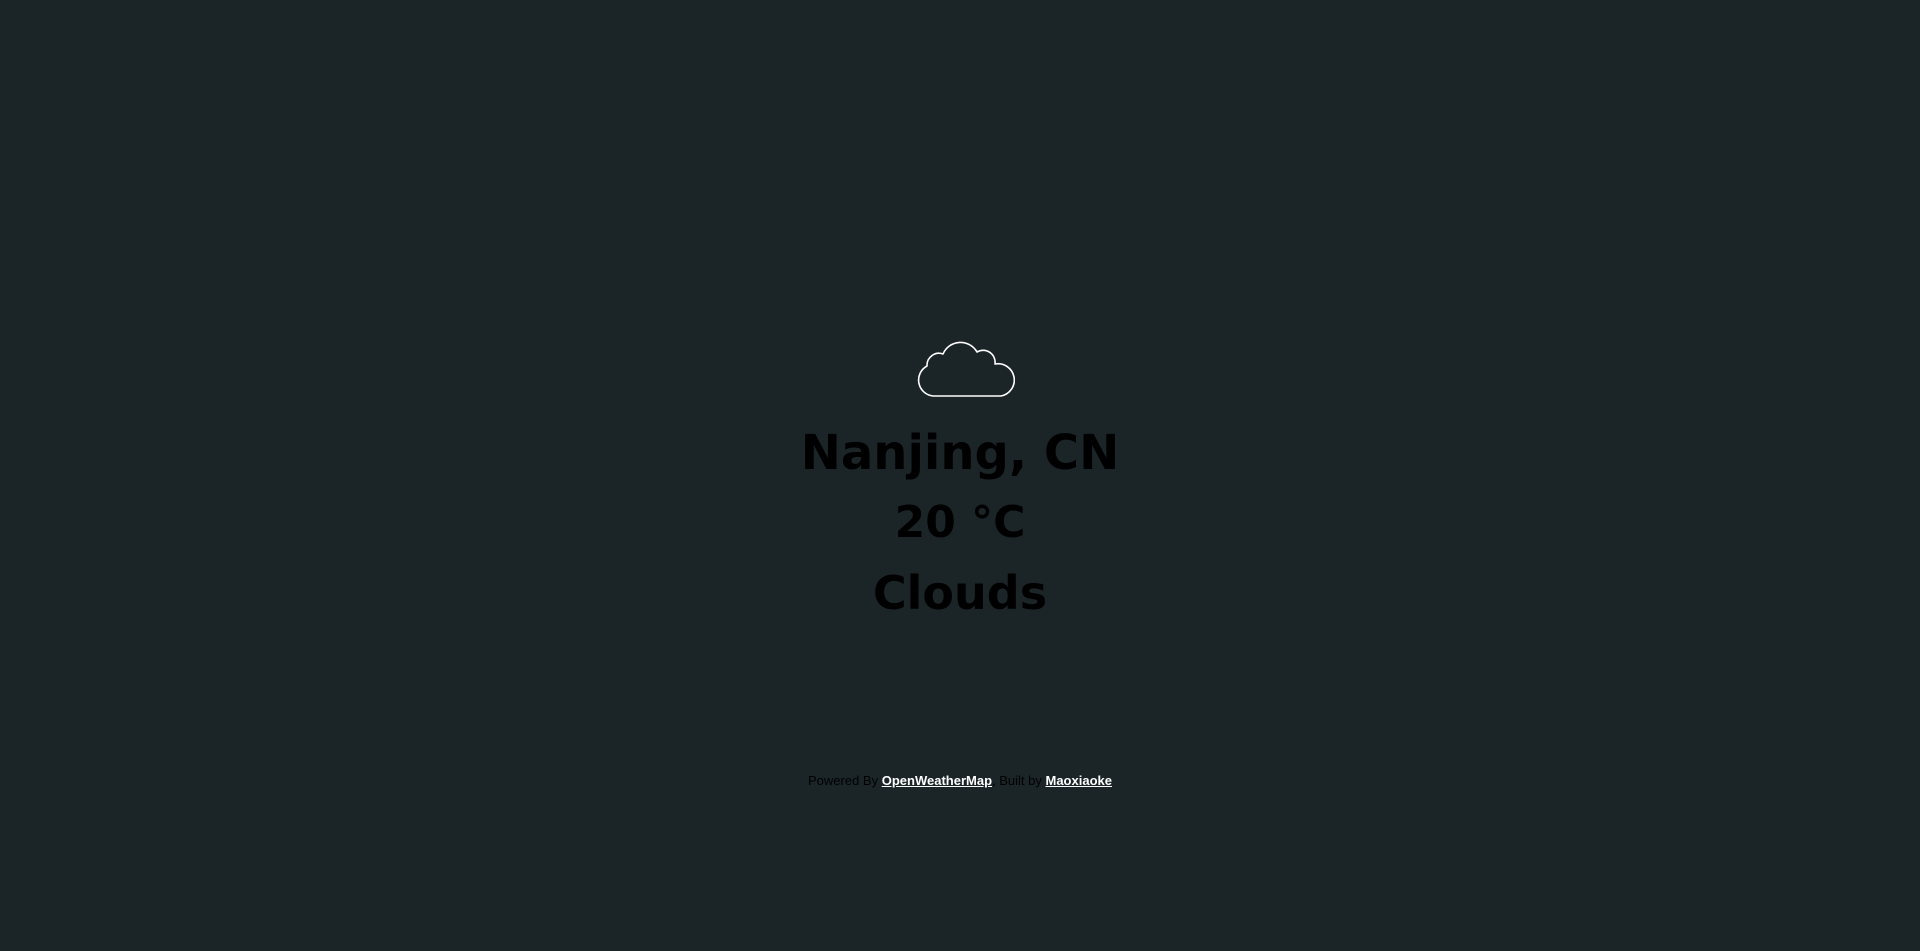  Describe the element at coordinates (960, 453) in the screenshot. I see `city-name: Nanjing, CN` at that location.